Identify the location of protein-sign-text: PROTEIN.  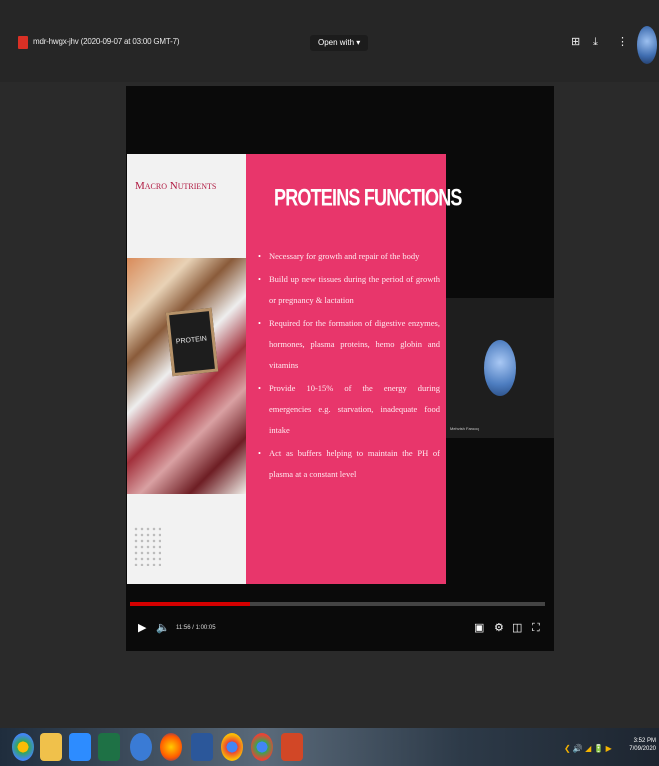
(191, 340).